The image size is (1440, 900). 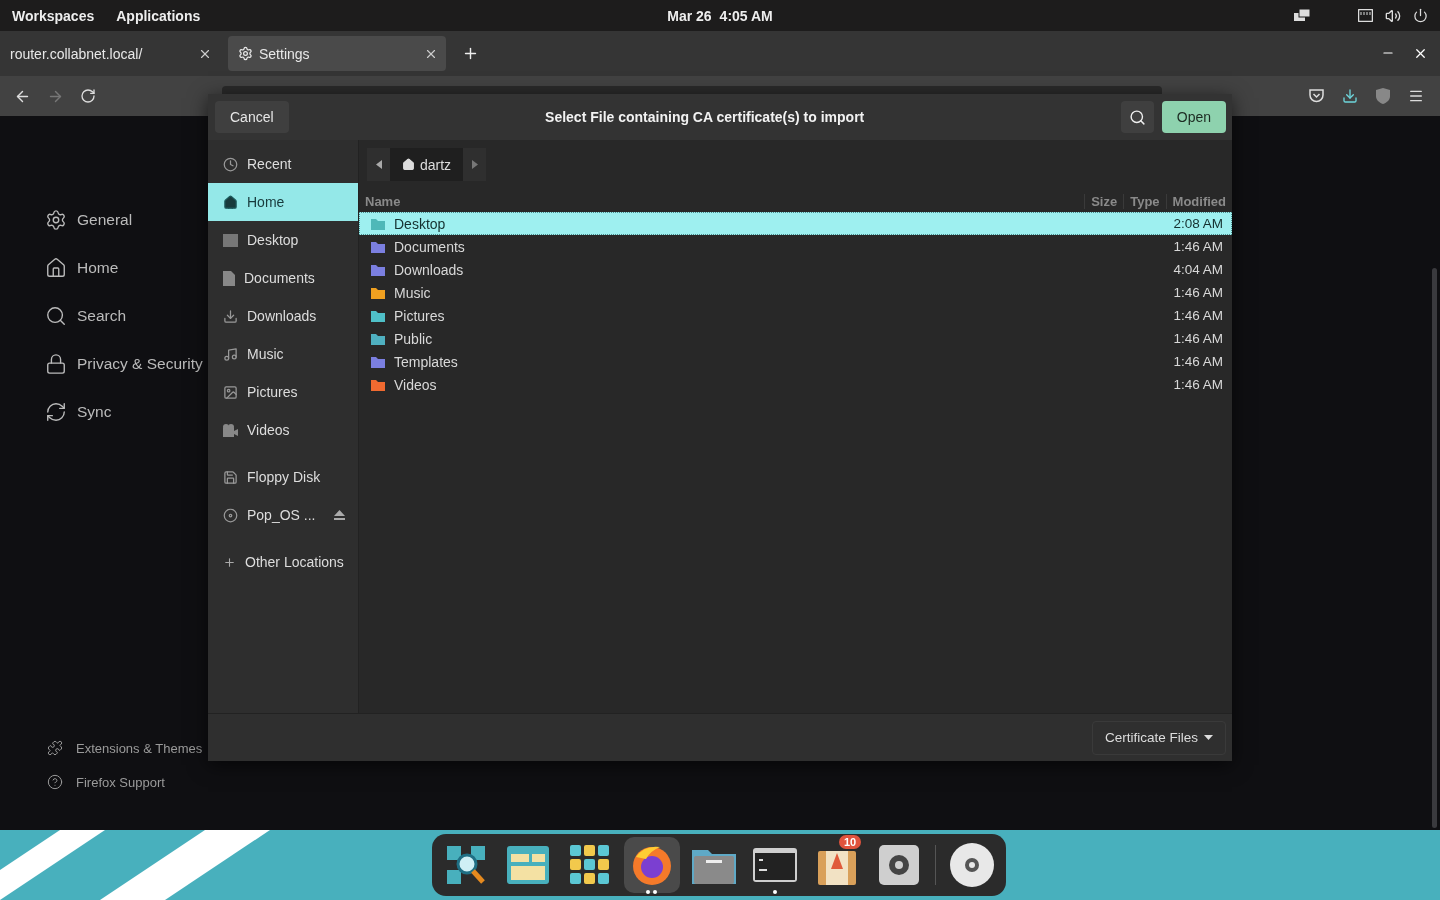 What do you see at coordinates (689, 15) in the screenshot?
I see `date-text: Mar 26` at bounding box center [689, 15].